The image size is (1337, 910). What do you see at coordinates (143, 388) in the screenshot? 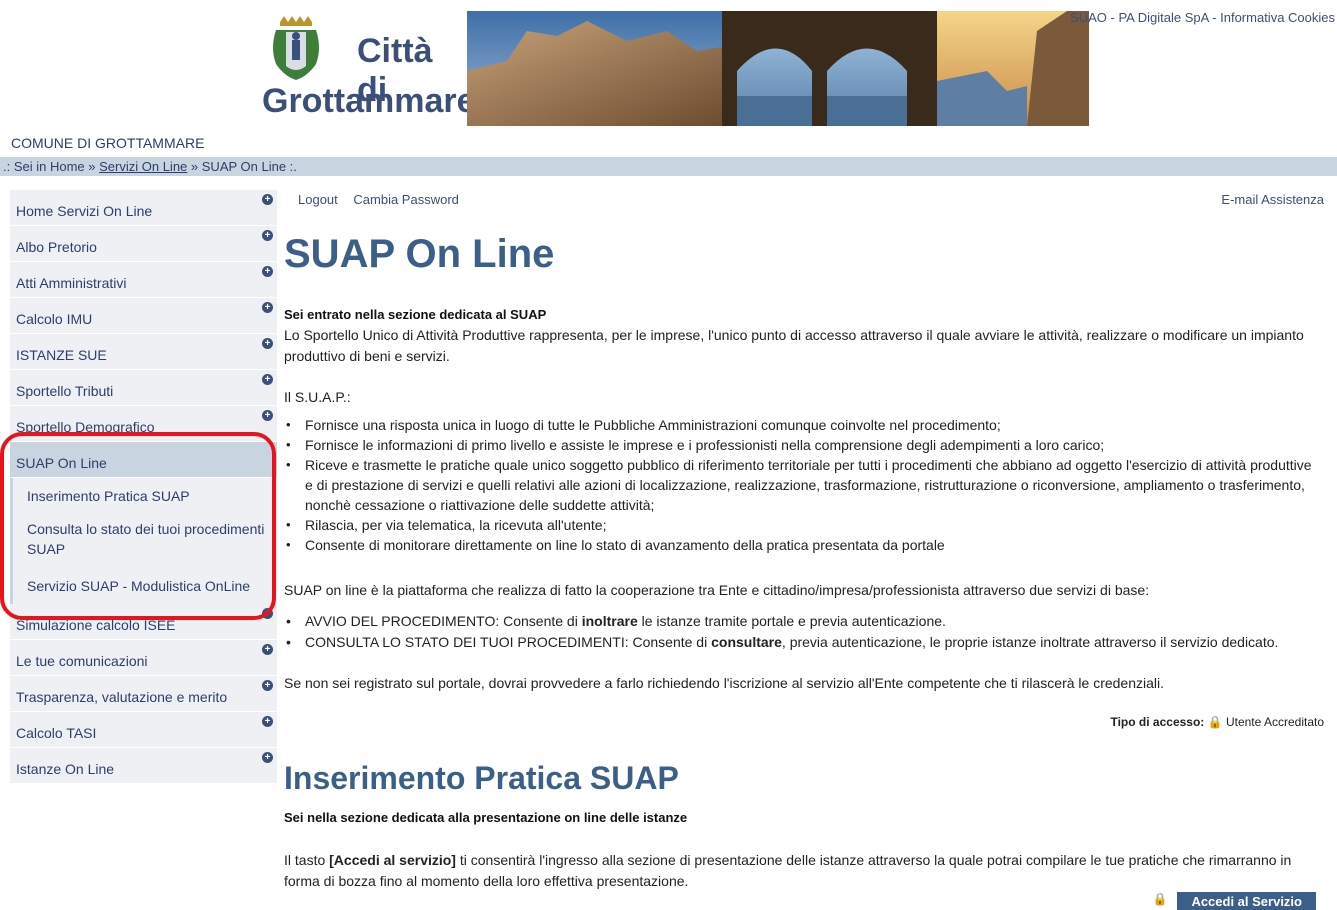
I see `sidebar-item-sportello-tributi: Sportello Tributi +` at bounding box center [143, 388].